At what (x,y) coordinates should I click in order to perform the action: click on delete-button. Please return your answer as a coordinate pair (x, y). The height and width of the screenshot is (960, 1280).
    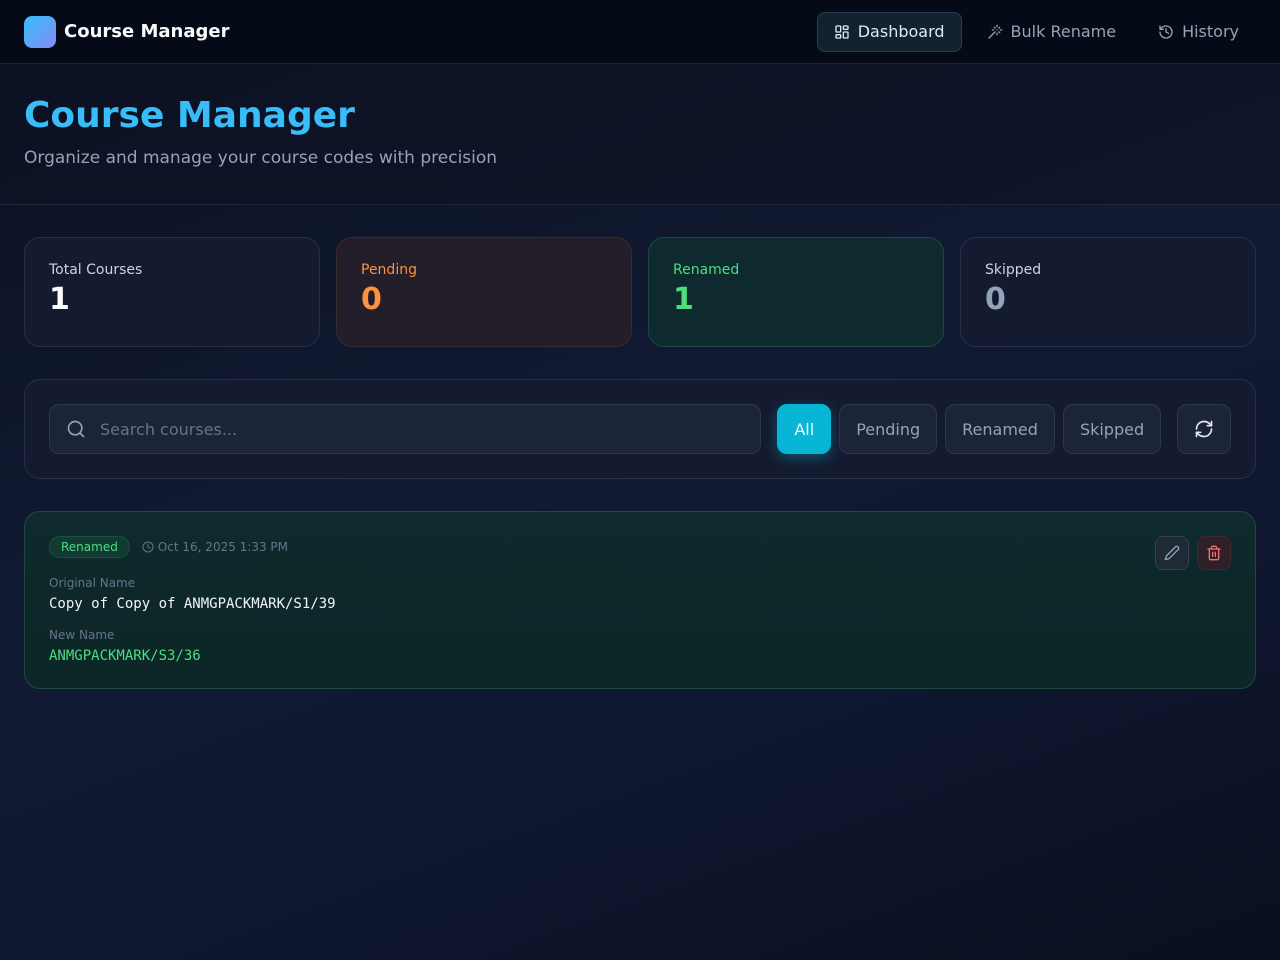
    Looking at the image, I should click on (1214, 553).